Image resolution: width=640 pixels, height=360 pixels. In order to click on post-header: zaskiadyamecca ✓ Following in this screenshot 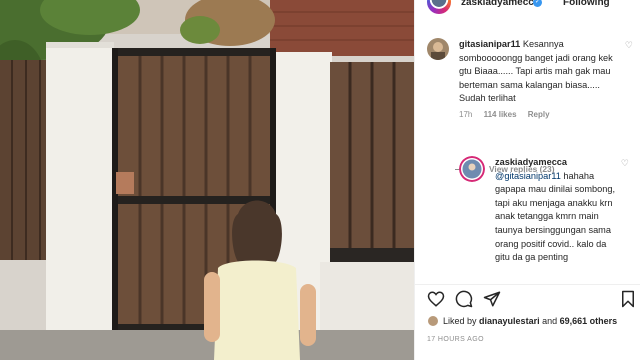, I will do `click(527, 8)`.